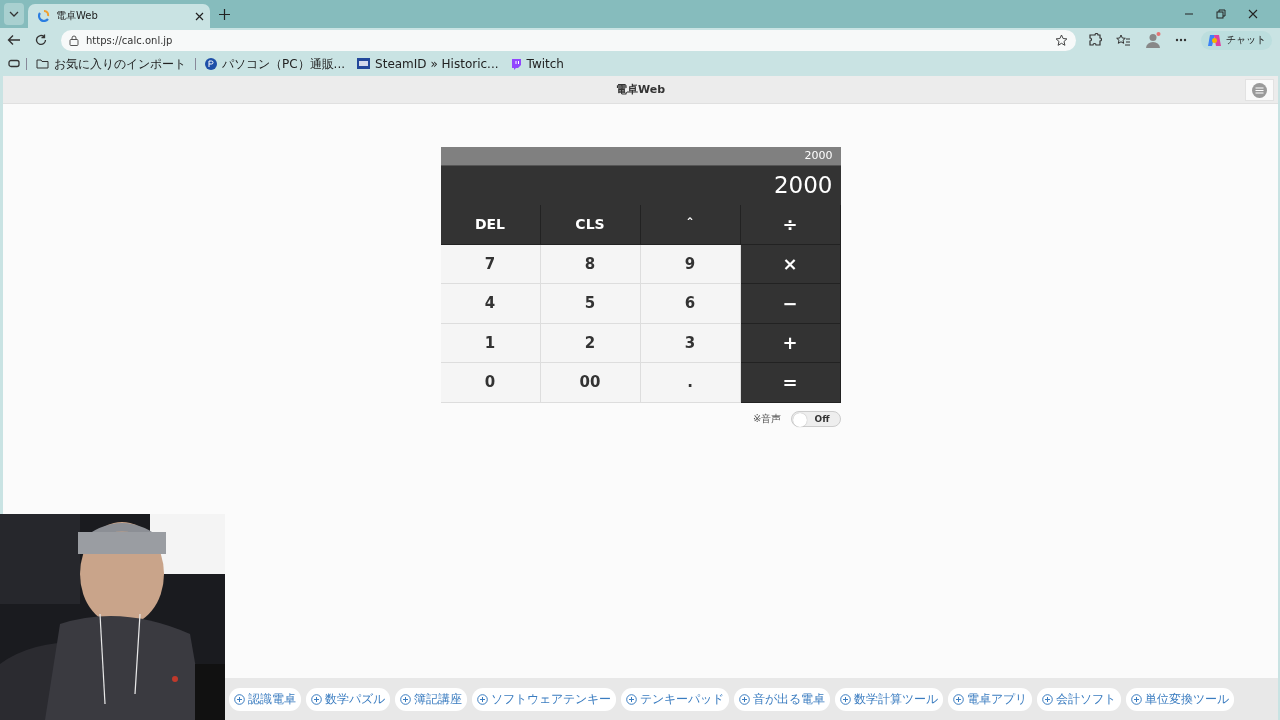 This screenshot has height=720, width=1280. What do you see at coordinates (490, 383) in the screenshot?
I see `calculator-key: 0` at bounding box center [490, 383].